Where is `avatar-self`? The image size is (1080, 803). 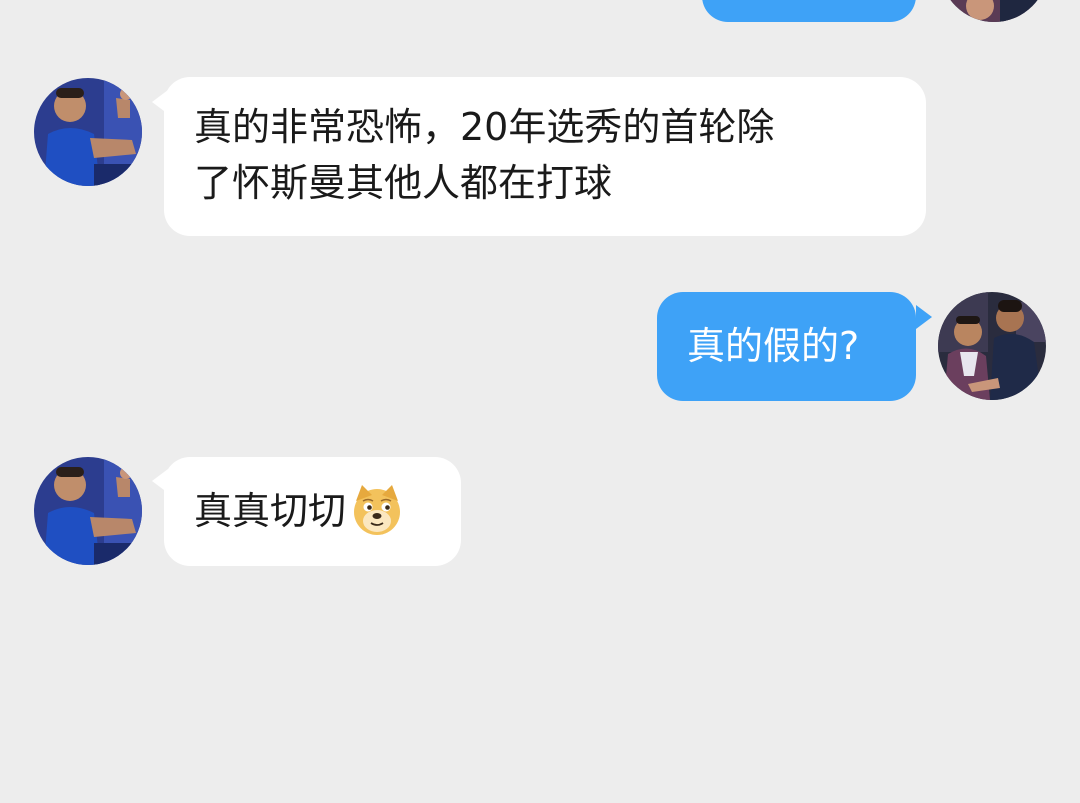 avatar-self is located at coordinates (992, 346).